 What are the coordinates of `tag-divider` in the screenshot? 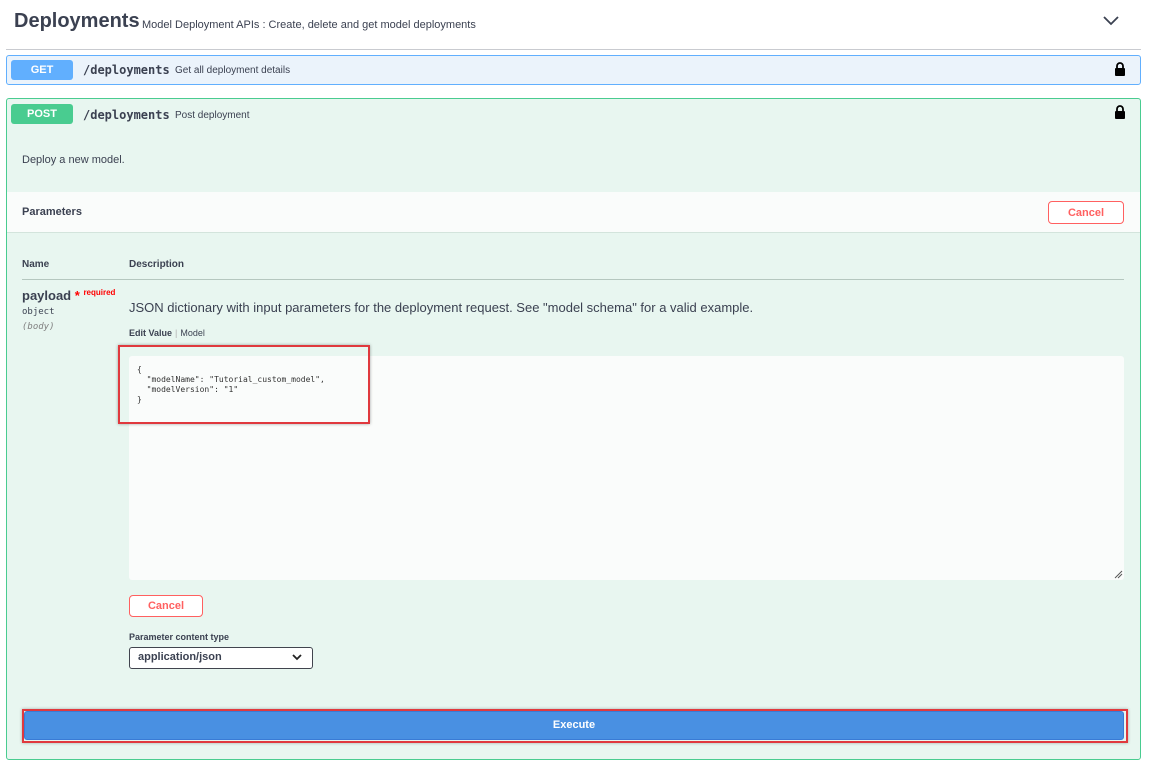 It's located at (573, 49).